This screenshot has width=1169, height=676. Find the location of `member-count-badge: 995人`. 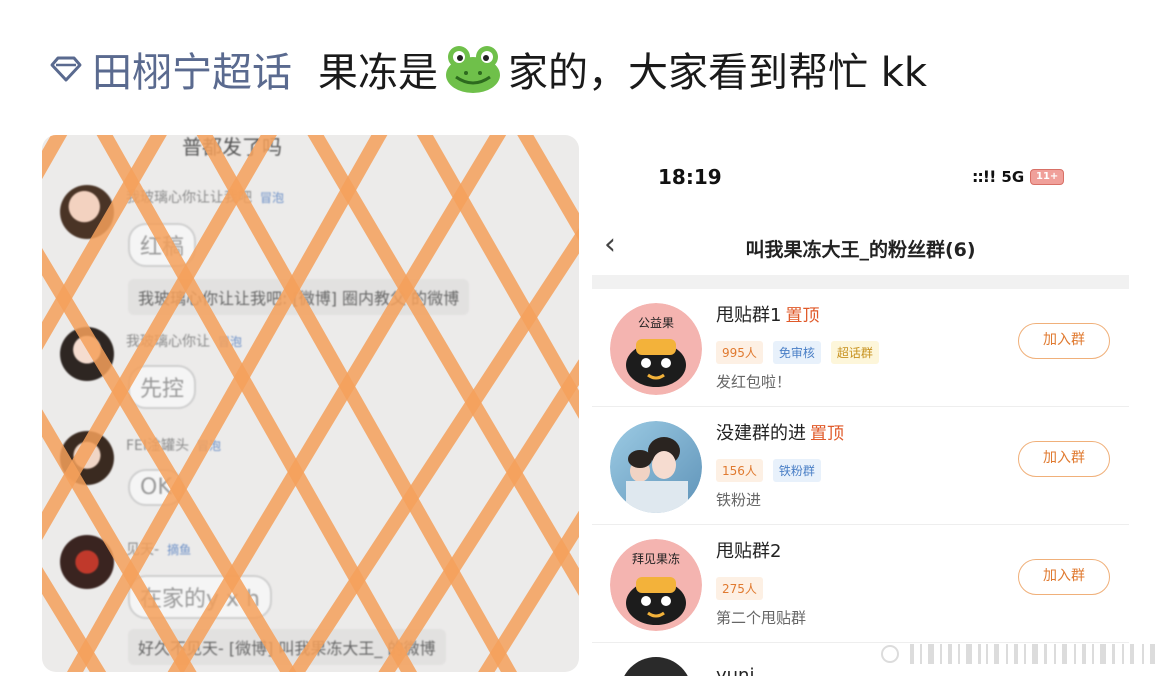

member-count-badge: 995人 is located at coordinates (739, 352).